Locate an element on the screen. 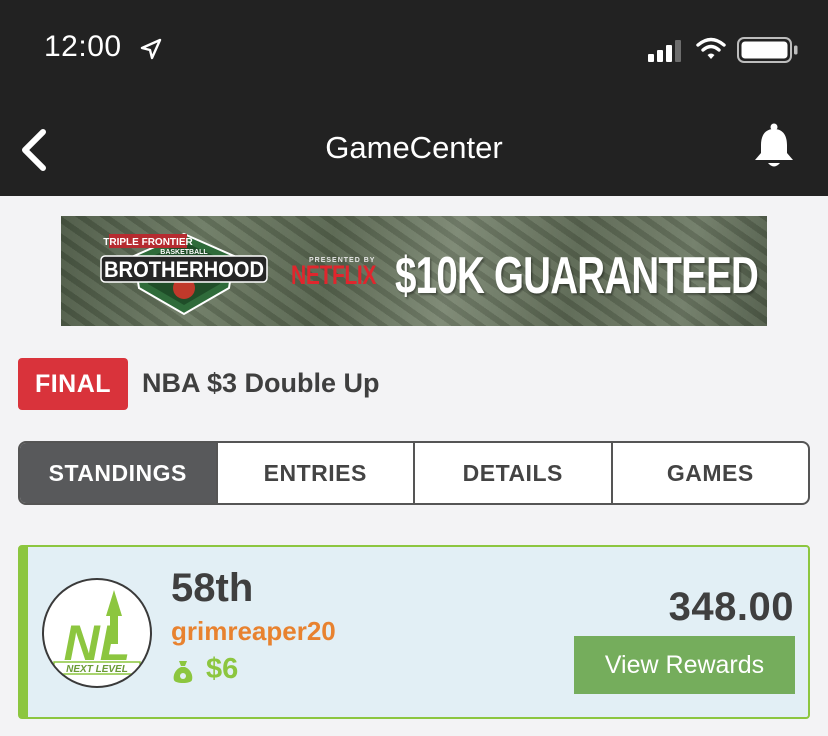 Image resolution: width=828 pixels, height=736 pixels. cellular-signal-icon is located at coordinates (664, 51).